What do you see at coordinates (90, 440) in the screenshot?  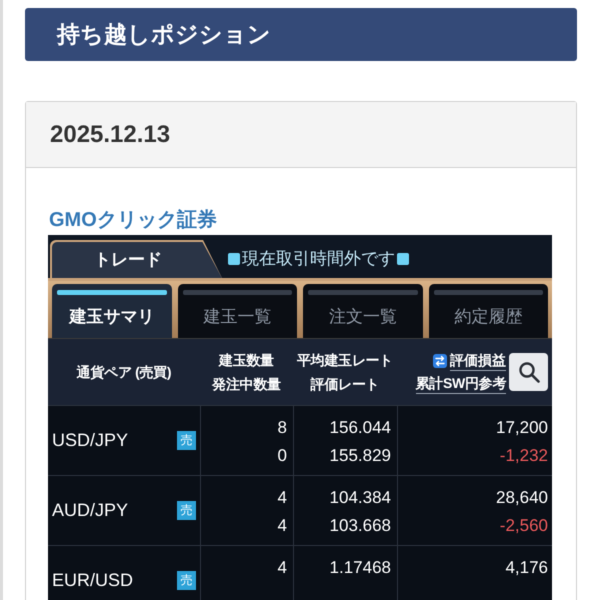 I see `currency-pair: USD/JPY` at bounding box center [90, 440].